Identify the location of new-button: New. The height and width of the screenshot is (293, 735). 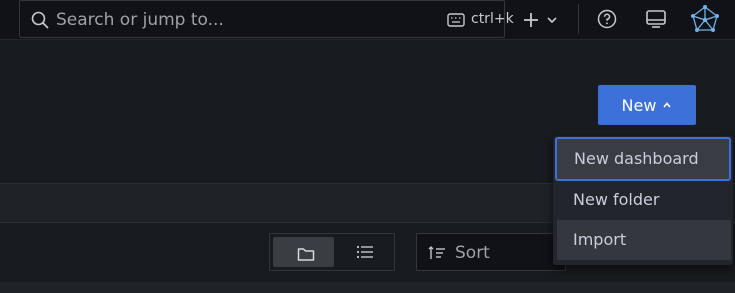
(647, 105).